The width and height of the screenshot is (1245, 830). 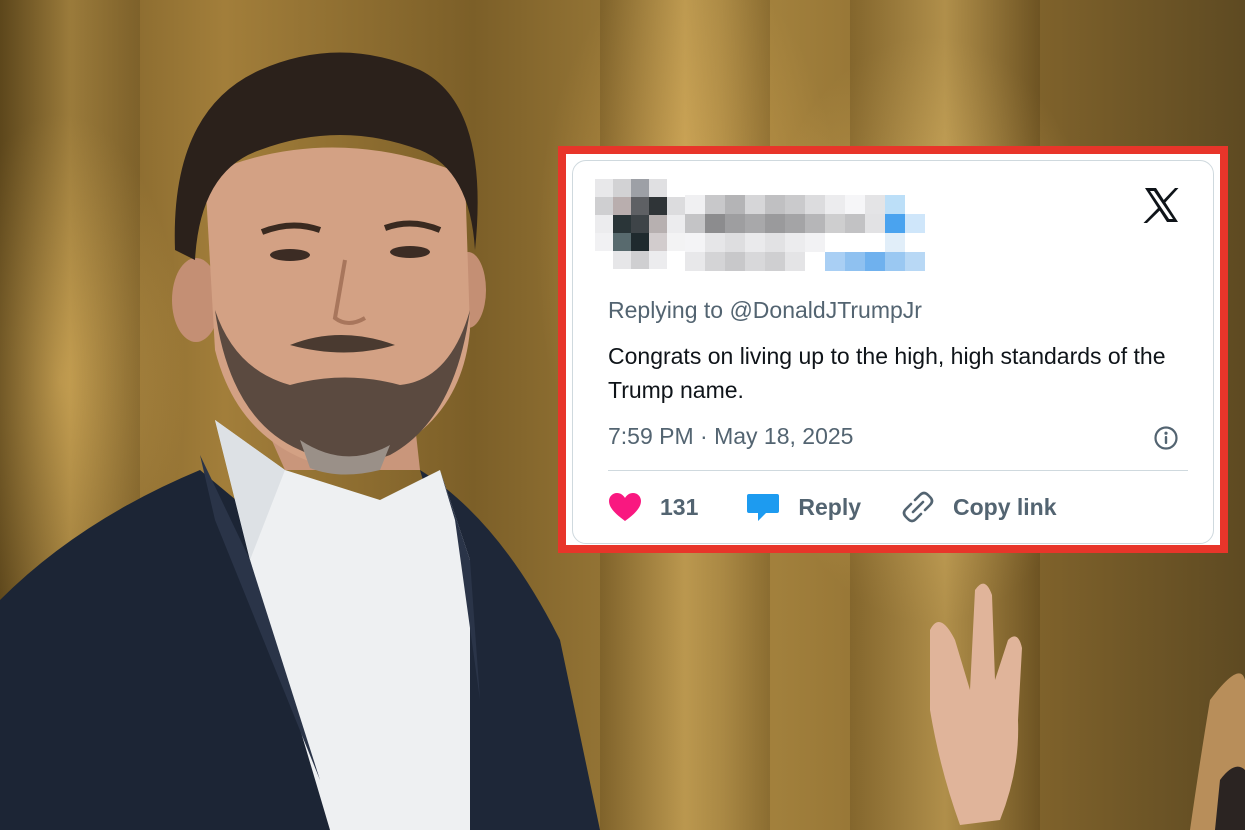 What do you see at coordinates (730, 436) in the screenshot?
I see `tweet-timestamp: 7:59 PM · May 18, 2025` at bounding box center [730, 436].